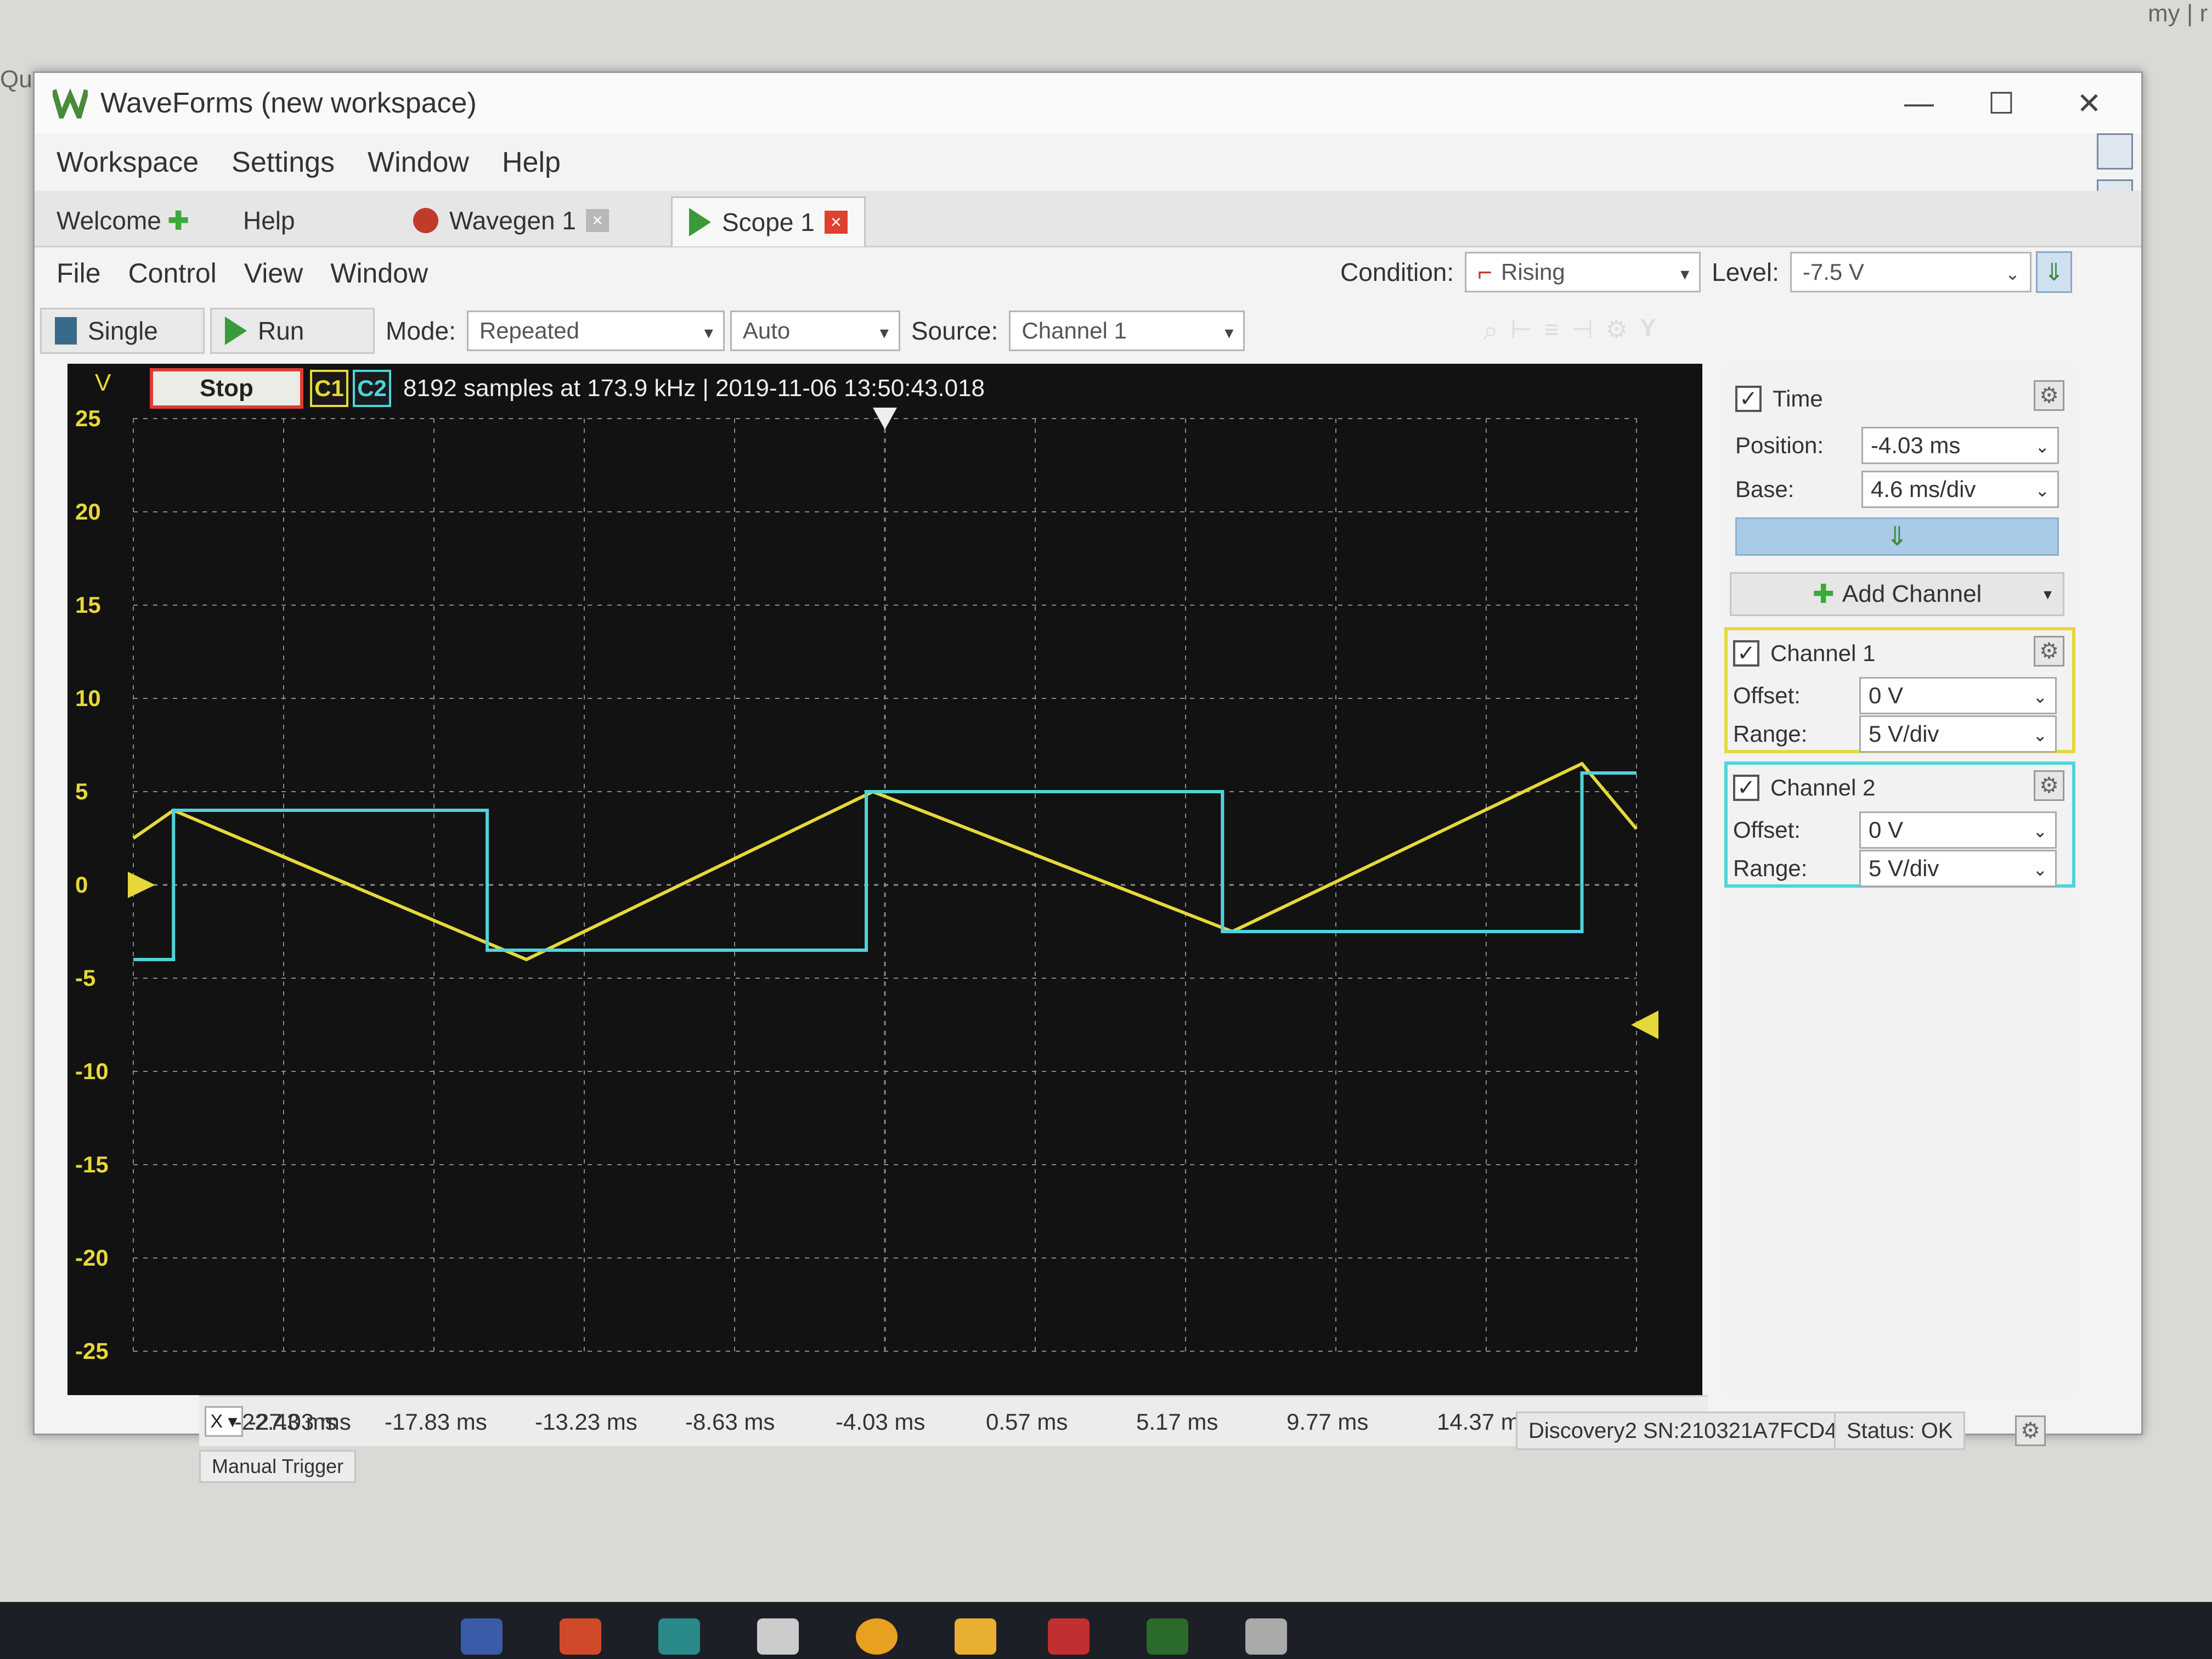 The height and width of the screenshot is (1659, 2212). Describe the element at coordinates (1746, 653) in the screenshot. I see `channel1-checkbox: ✓` at that location.